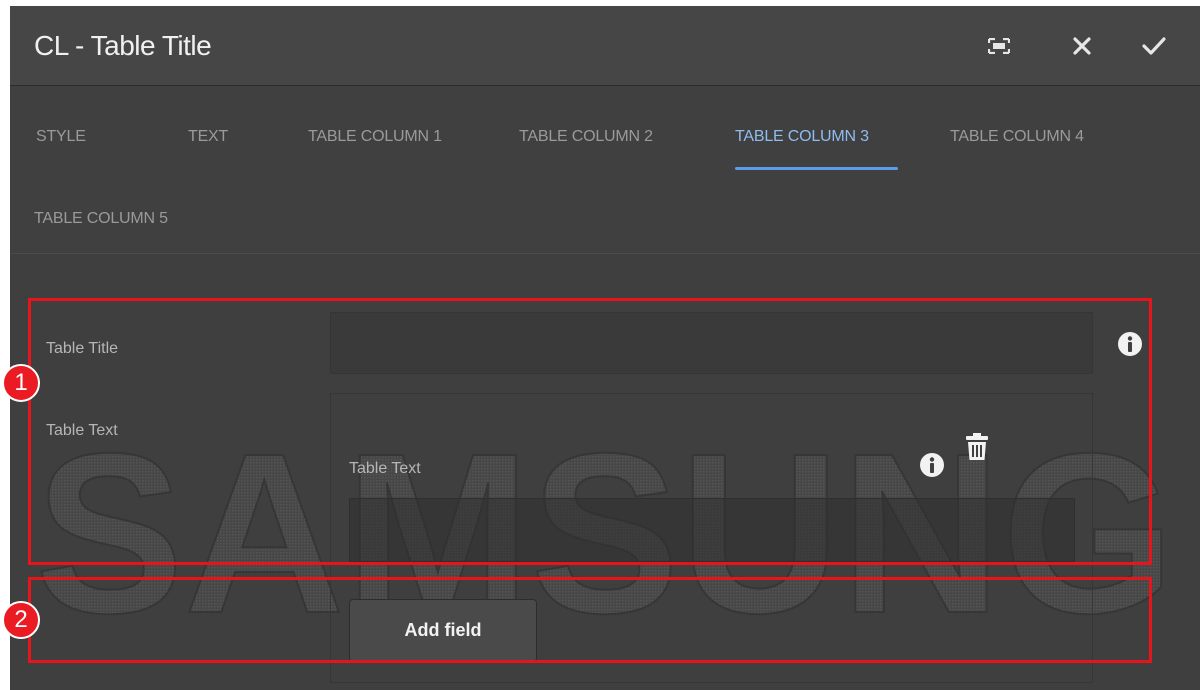 The width and height of the screenshot is (1200, 690). I want to click on tab-table-column-2: TABLE COLUMN 2, so click(586, 137).